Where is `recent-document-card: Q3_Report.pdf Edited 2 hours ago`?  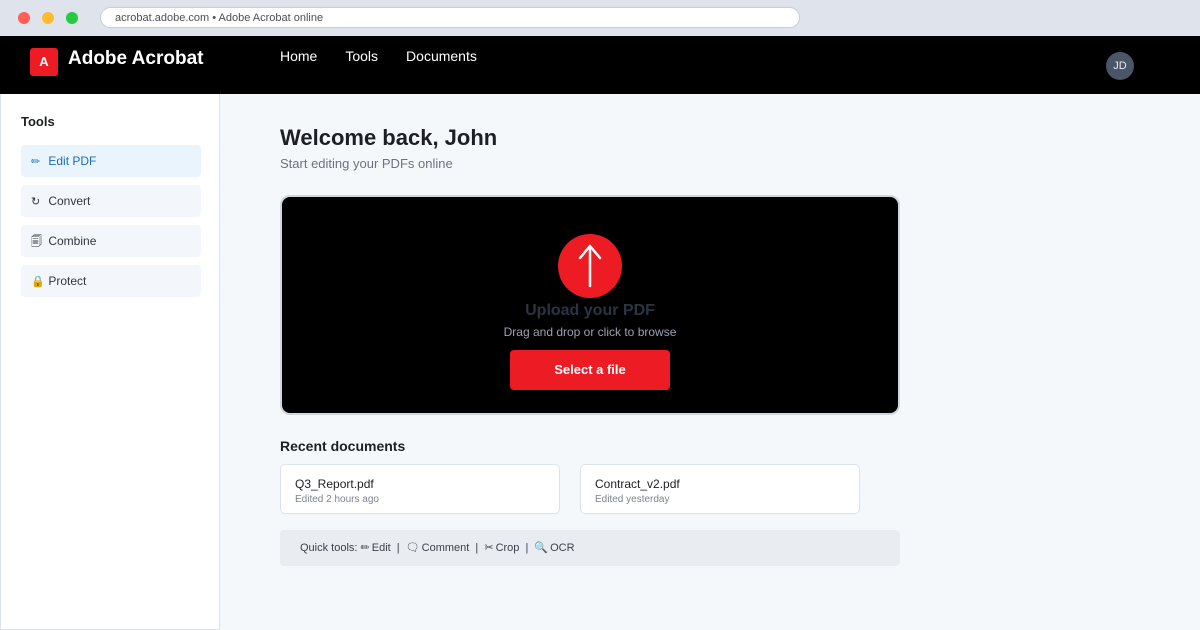 recent-document-card: Q3_Report.pdf Edited 2 hours ago is located at coordinates (420, 489).